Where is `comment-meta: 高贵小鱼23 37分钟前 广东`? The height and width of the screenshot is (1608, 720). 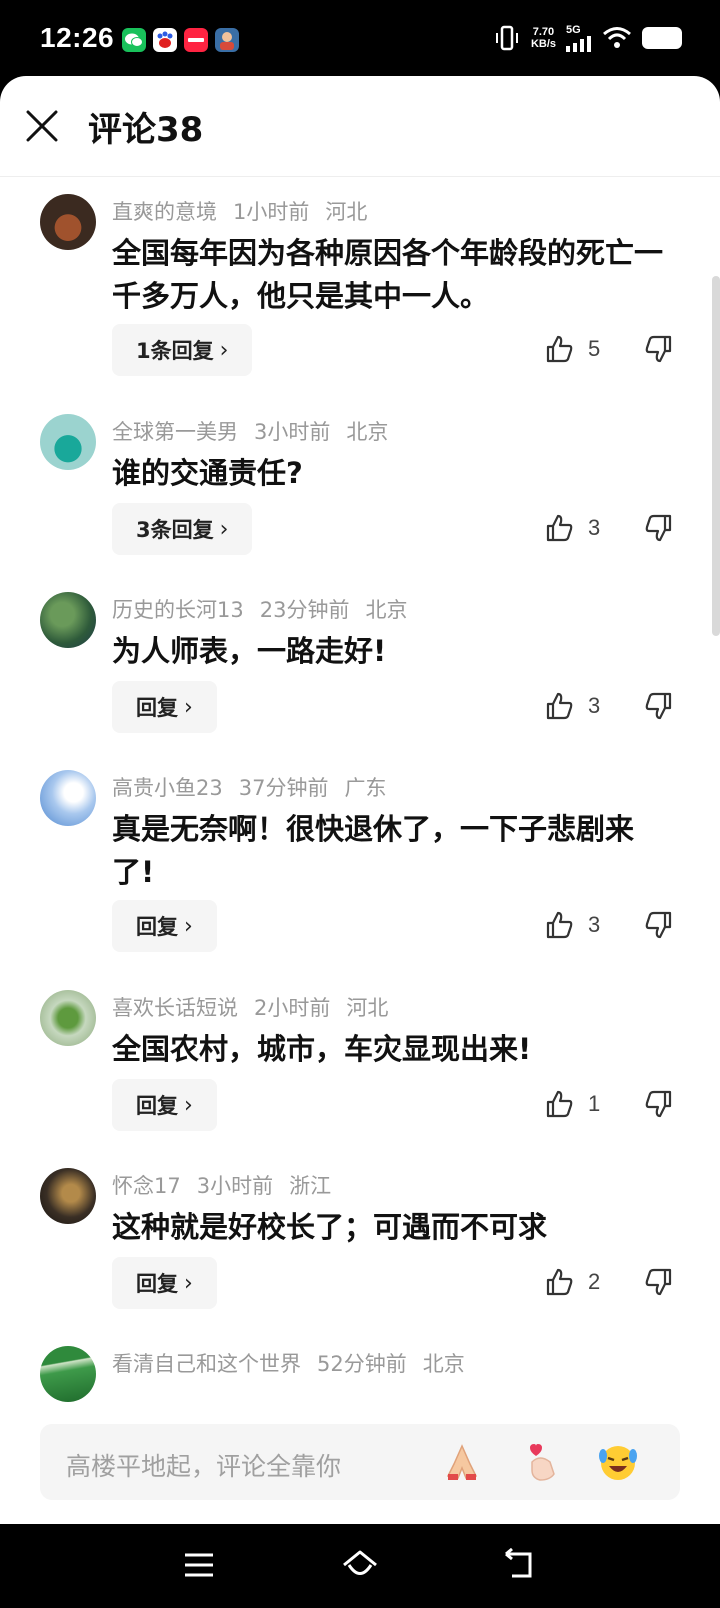
comment-meta: 高贵小鱼23 37分钟前 广东 is located at coordinates (257, 787).